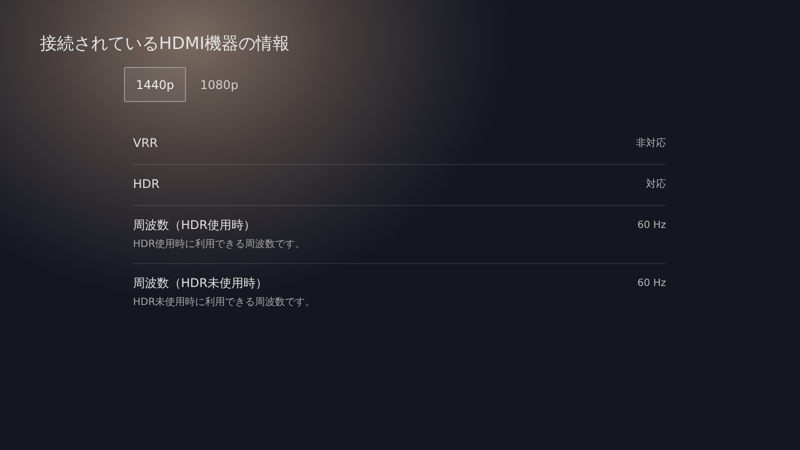  What do you see at coordinates (165, 44) in the screenshot?
I see `page-title: 接続されているHDMI機器の情報` at bounding box center [165, 44].